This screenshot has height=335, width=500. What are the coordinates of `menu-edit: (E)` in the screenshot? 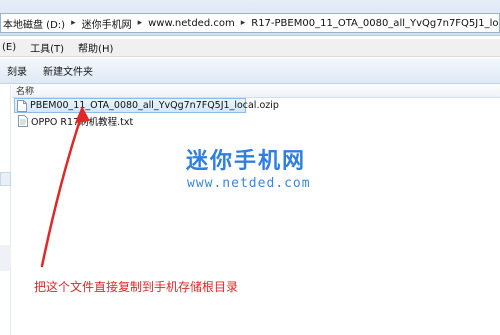 It's located at (11, 47).